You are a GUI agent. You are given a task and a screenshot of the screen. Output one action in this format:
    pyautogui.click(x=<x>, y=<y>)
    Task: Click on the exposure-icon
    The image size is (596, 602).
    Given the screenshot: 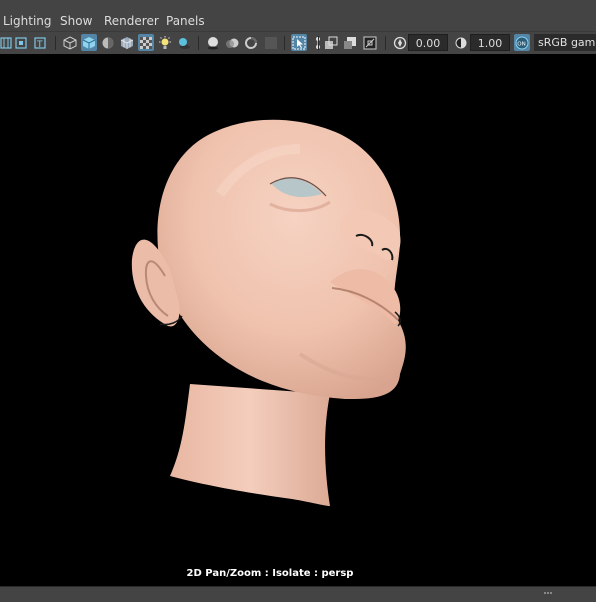 What is the action you would take?
    pyautogui.click(x=400, y=42)
    